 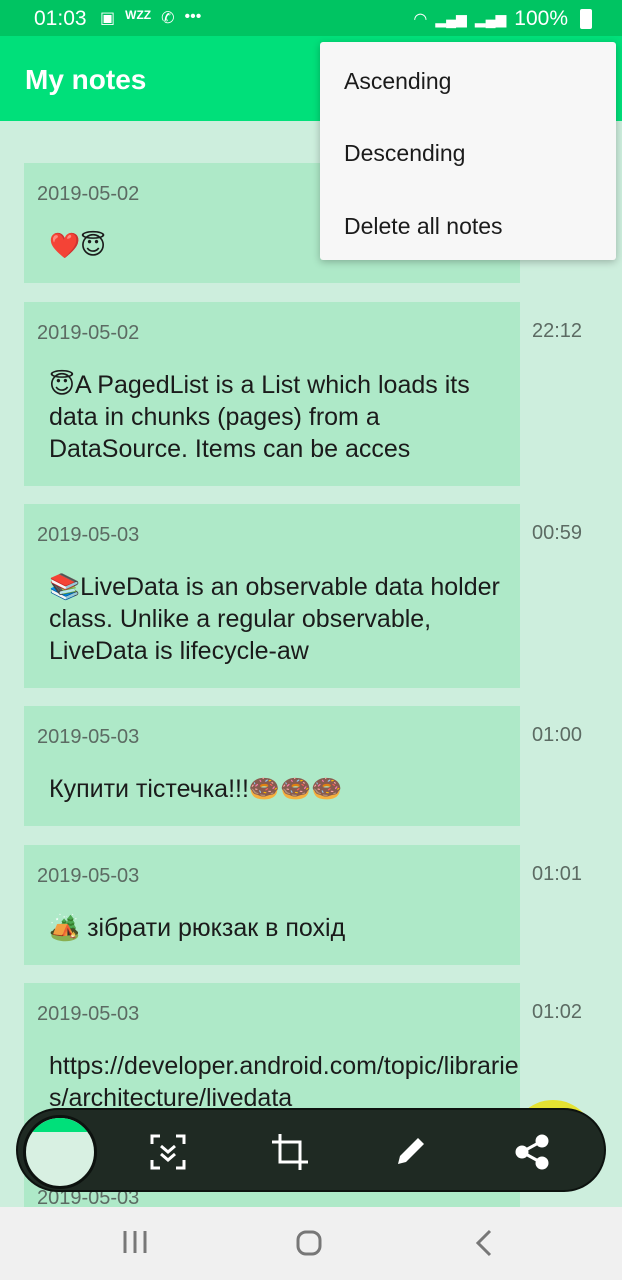 I want to click on note-text: 🏕️ зібрати рюкзак в похід, so click(x=197, y=928).